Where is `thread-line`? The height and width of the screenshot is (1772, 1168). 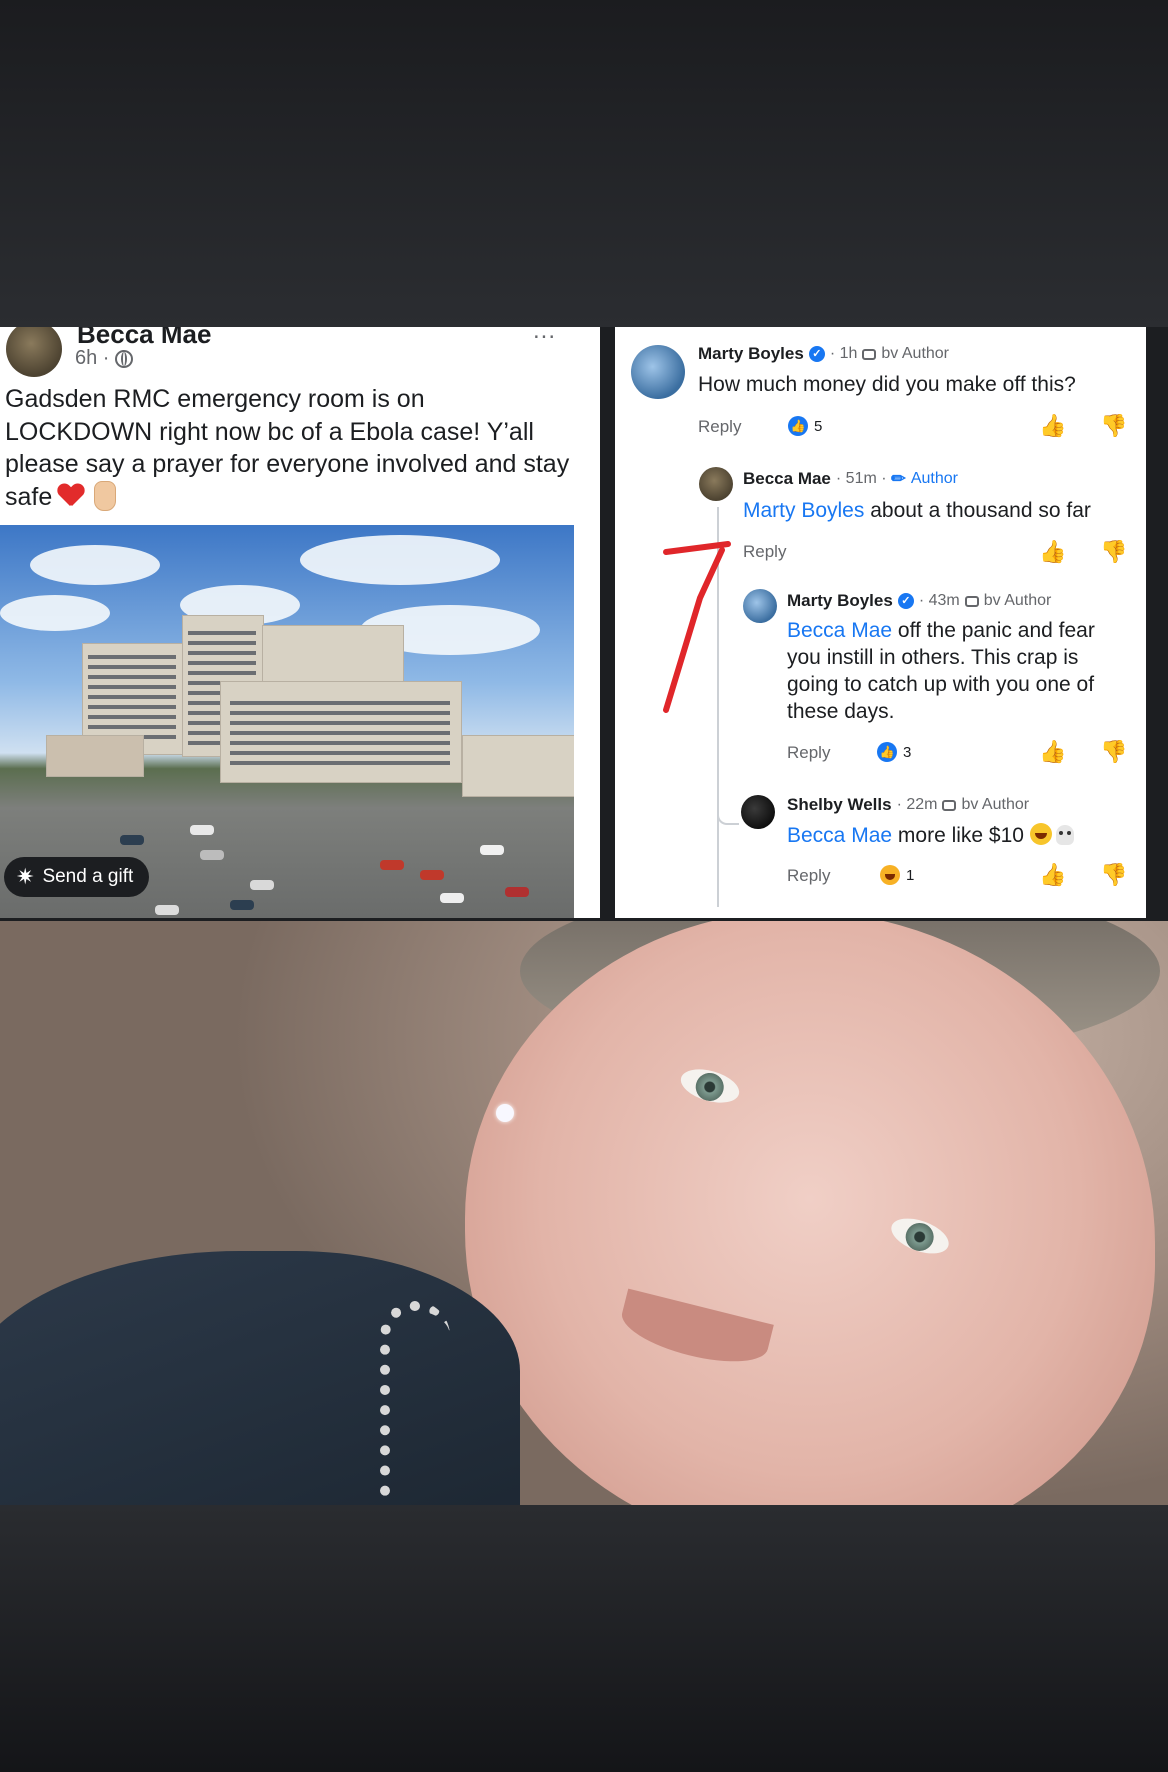
thread-line is located at coordinates (728, 814).